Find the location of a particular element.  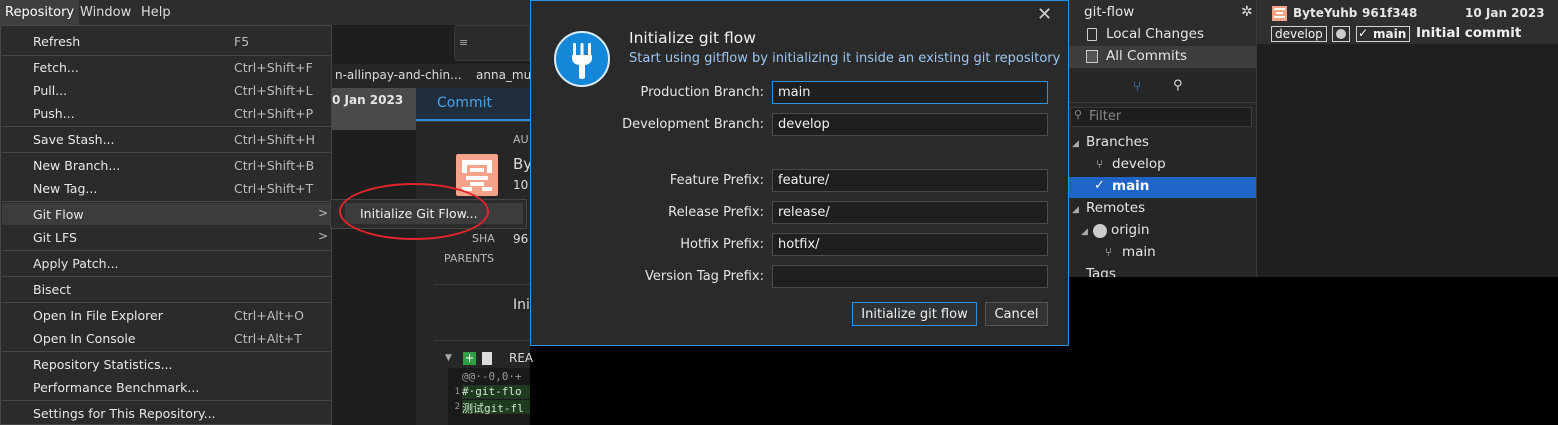

diff-line: #·git-flo is located at coordinates (492, 391).